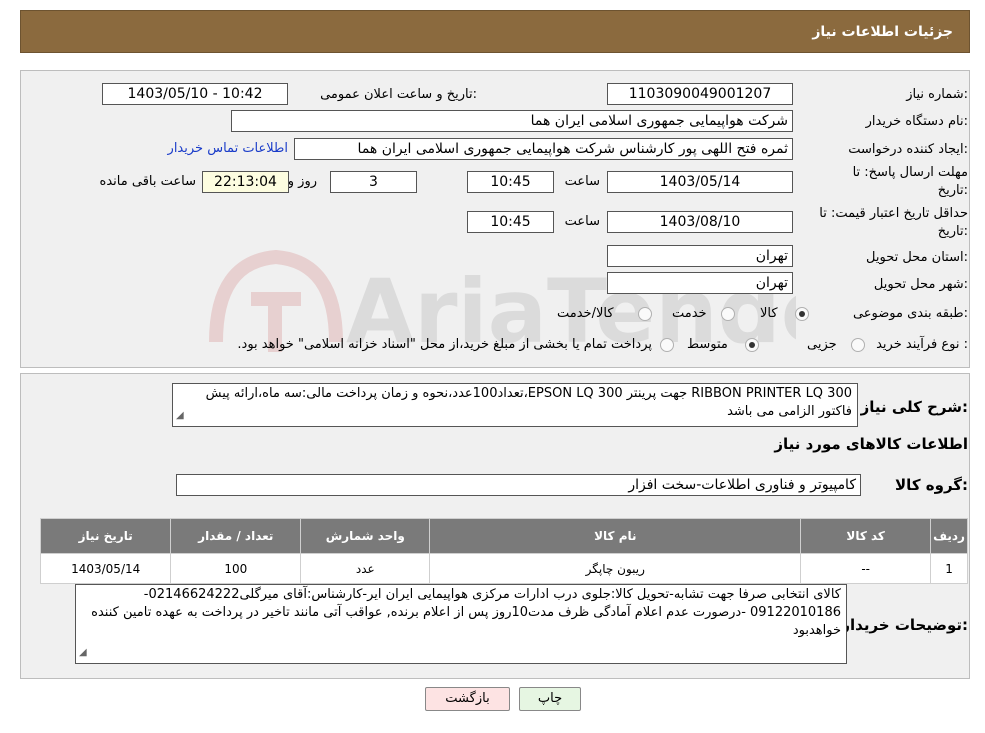  Describe the element at coordinates (893, 213) in the screenshot. I see `price-validity-label-line1: حداقل تاریخ اعتبار قیمت: تا` at that location.